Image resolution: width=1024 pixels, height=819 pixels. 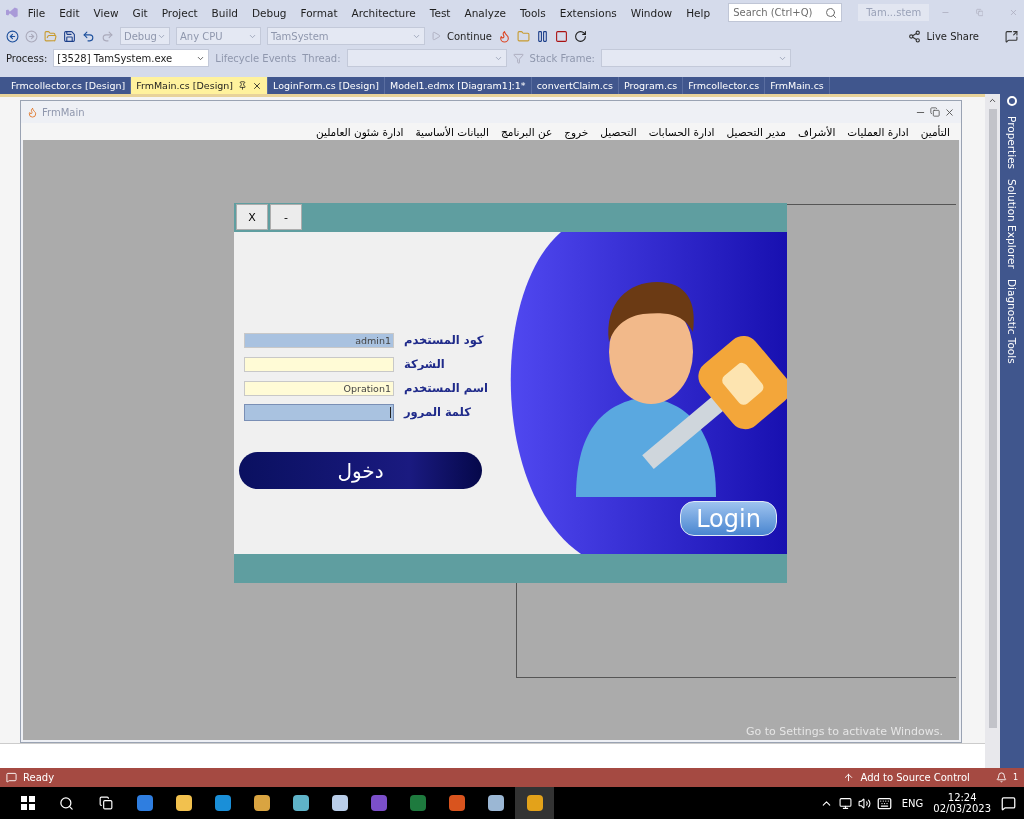 What do you see at coordinates (532, 12) in the screenshot?
I see `menu-item: Tools` at bounding box center [532, 12].